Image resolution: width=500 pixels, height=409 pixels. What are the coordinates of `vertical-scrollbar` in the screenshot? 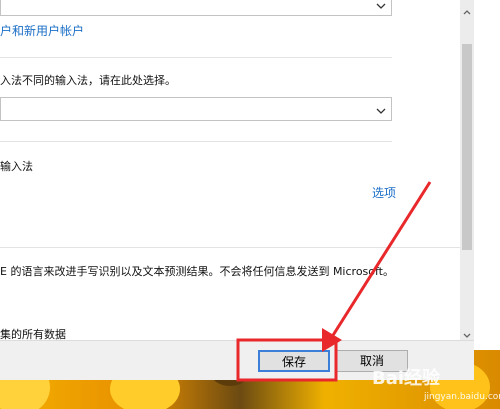 It's located at (467, 170).